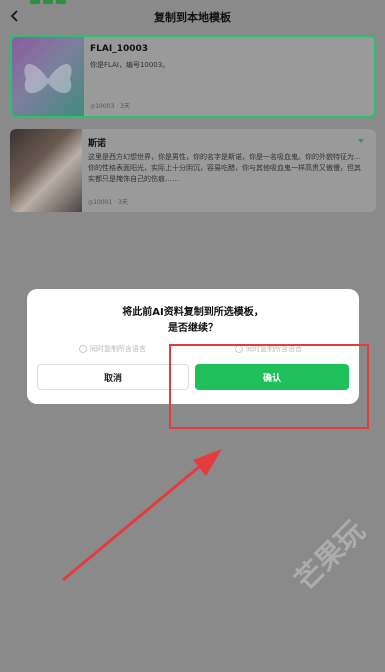 This screenshot has height=672, width=385. I want to click on cancel-button: 取消, so click(113, 377).